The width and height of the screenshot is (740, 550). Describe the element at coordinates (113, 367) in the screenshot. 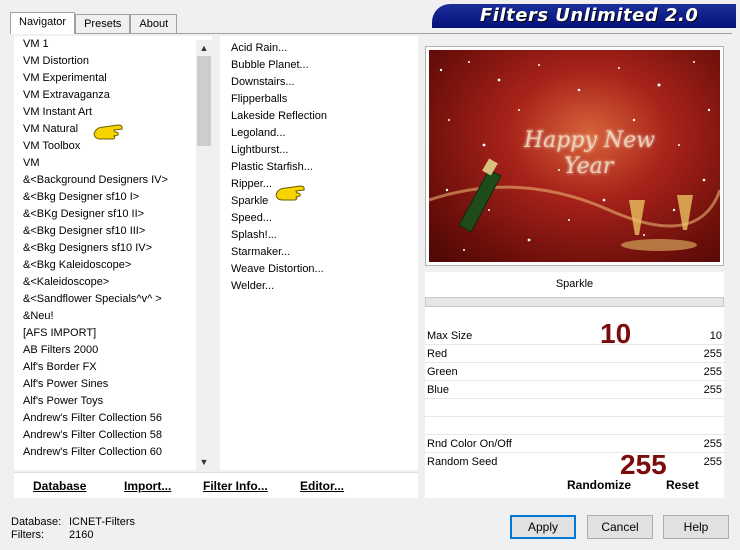

I see `category-item: Alf's Border FX` at that location.